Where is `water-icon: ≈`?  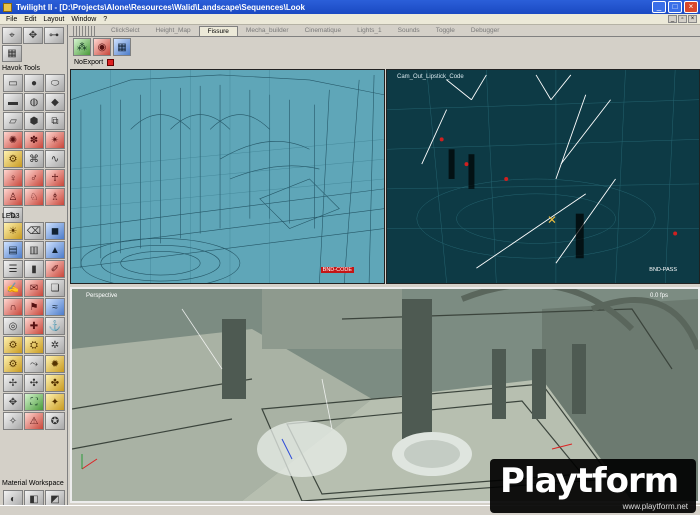
water-icon: ≈ is located at coordinates (55, 307).